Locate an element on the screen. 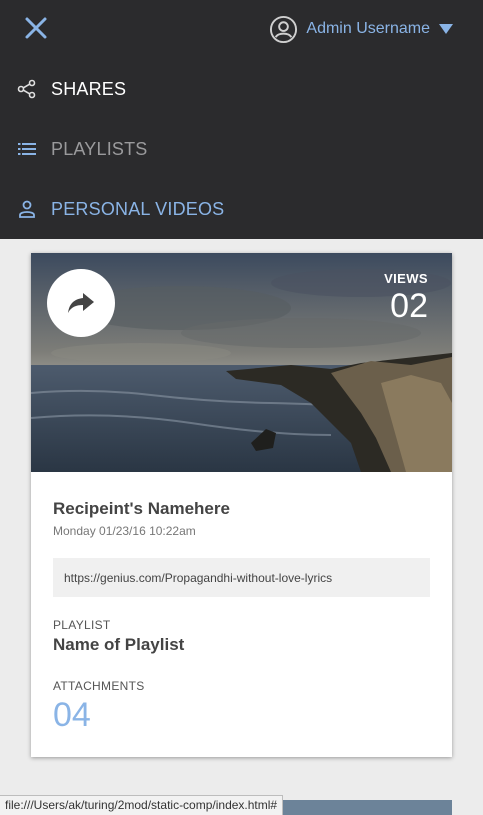  close-icon is located at coordinates (36, 28).